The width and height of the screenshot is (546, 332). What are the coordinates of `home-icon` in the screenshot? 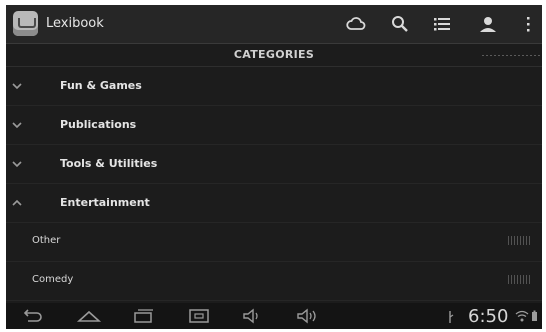 It's located at (89, 316).